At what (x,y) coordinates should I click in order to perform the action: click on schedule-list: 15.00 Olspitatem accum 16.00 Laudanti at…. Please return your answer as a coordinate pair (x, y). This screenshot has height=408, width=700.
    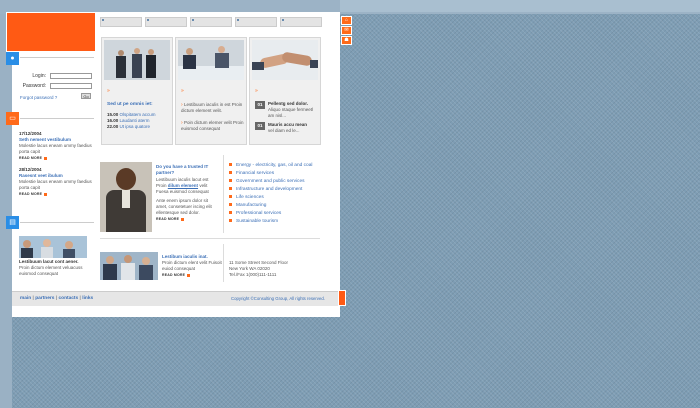
    Looking at the image, I should click on (139, 121).